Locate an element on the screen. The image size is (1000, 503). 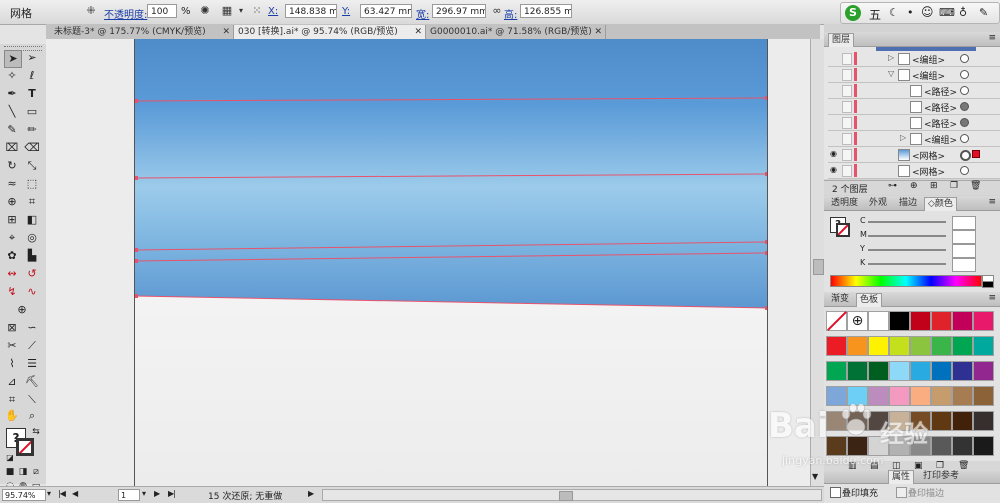
smiley-icon: ☺ is located at coordinates (927, 12).